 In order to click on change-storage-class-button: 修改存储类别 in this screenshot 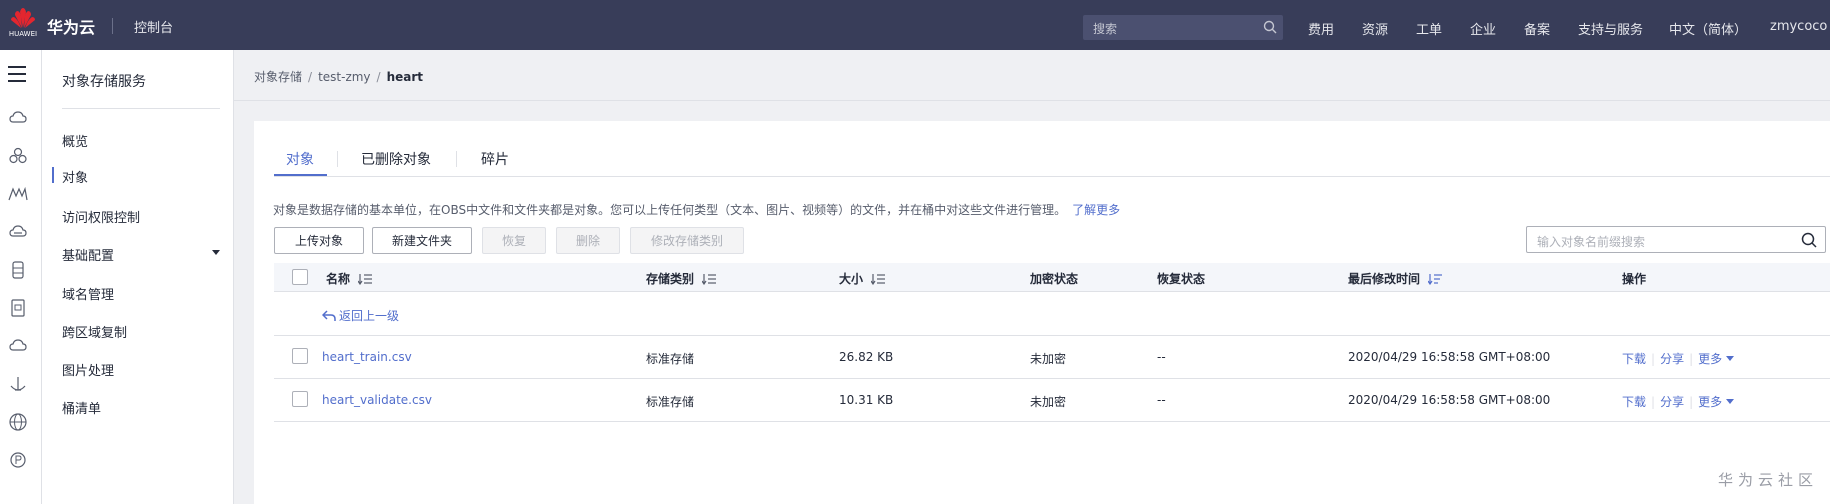, I will do `click(687, 240)`.